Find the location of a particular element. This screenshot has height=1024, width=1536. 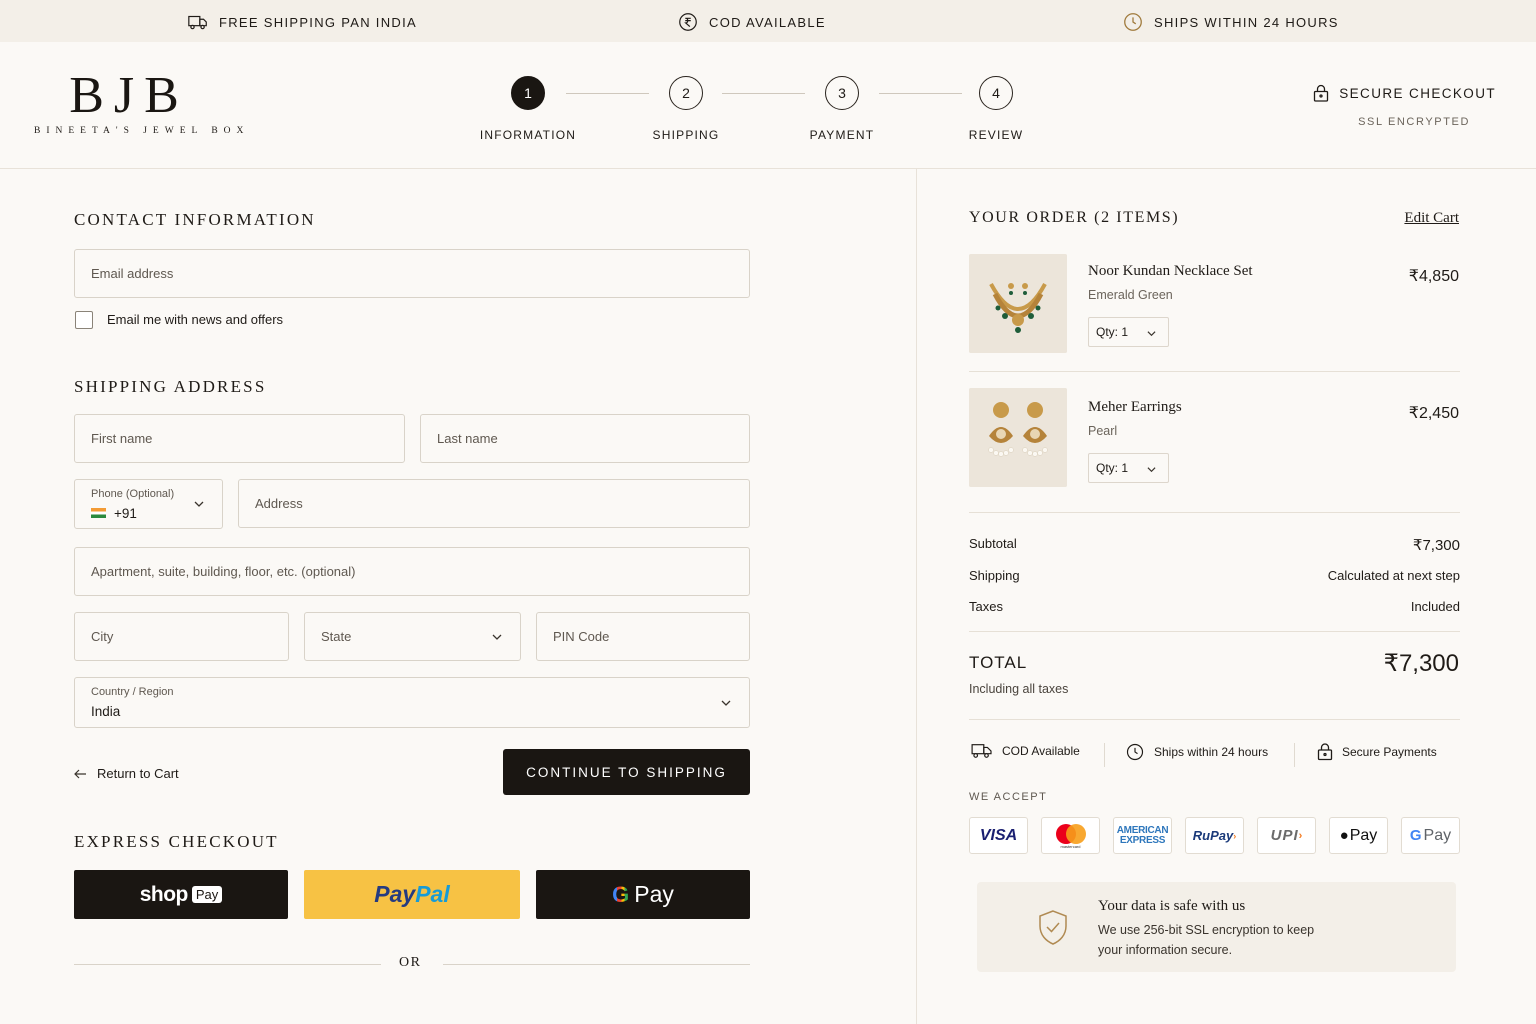

return-to-cart-link: Return to Cart is located at coordinates (126, 773).